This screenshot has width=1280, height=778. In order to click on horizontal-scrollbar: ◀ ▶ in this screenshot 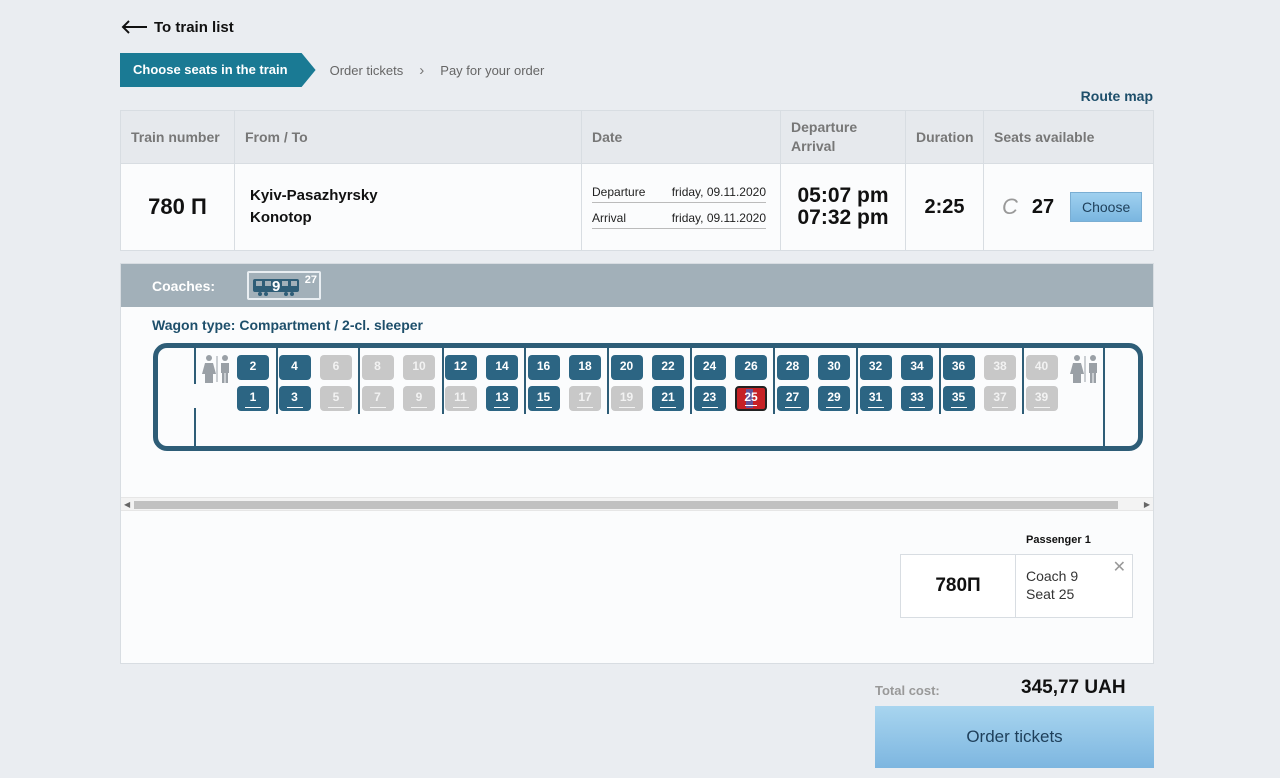, I will do `click(637, 504)`.